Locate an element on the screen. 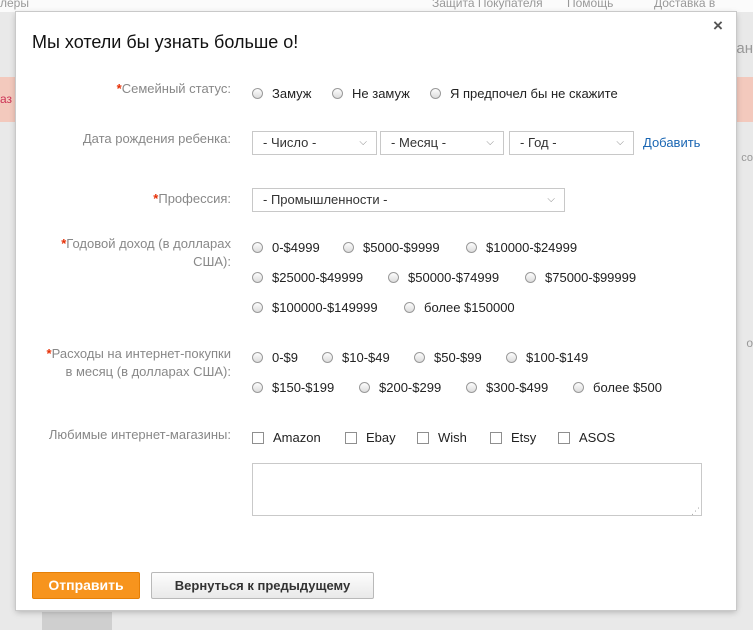 The height and width of the screenshot is (630, 753). spend-option: $10-$49 is located at coordinates (356, 357).